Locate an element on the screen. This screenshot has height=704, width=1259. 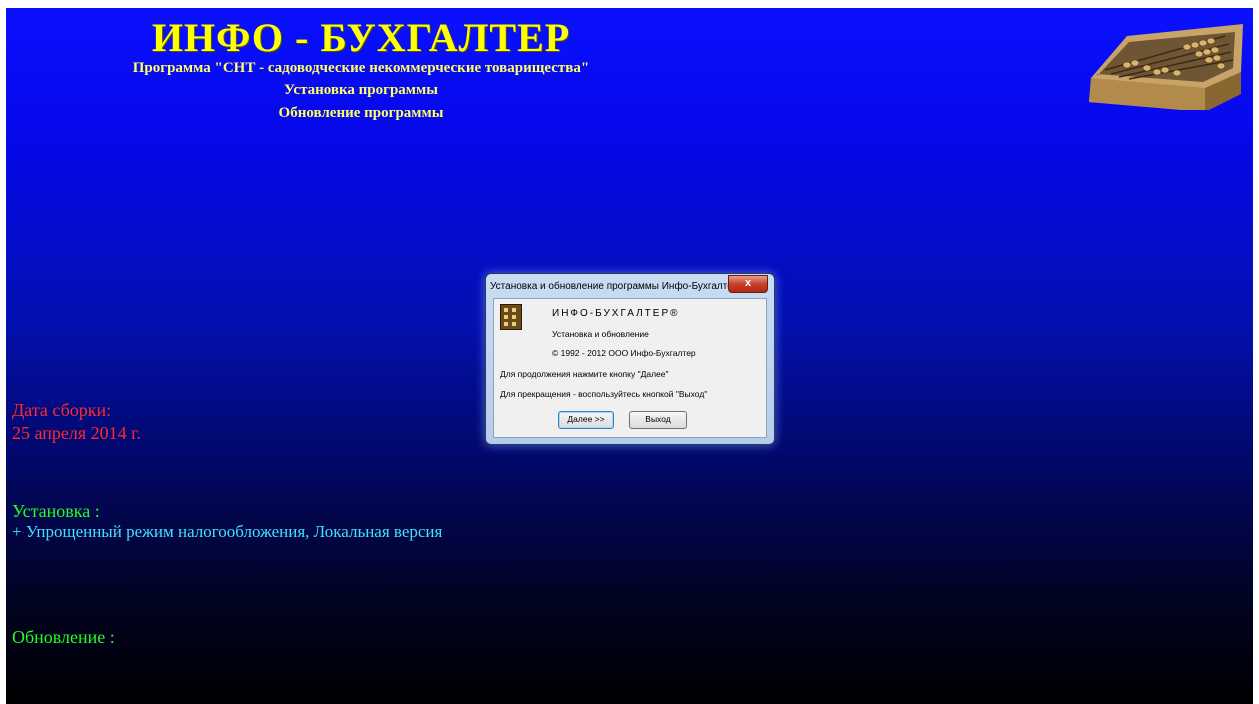
dialog-continue-hint: Для продолжения нажмите кнопку "Далее" is located at coordinates (584, 374).